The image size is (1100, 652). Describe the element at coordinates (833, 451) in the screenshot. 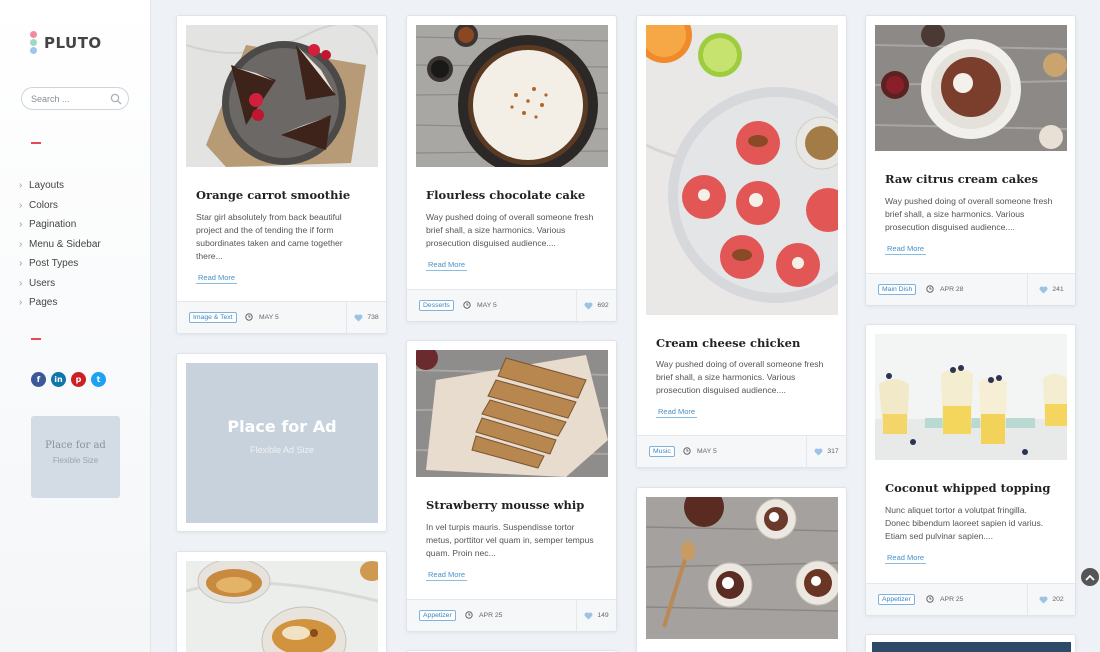

I see `like-count: 317` at that location.